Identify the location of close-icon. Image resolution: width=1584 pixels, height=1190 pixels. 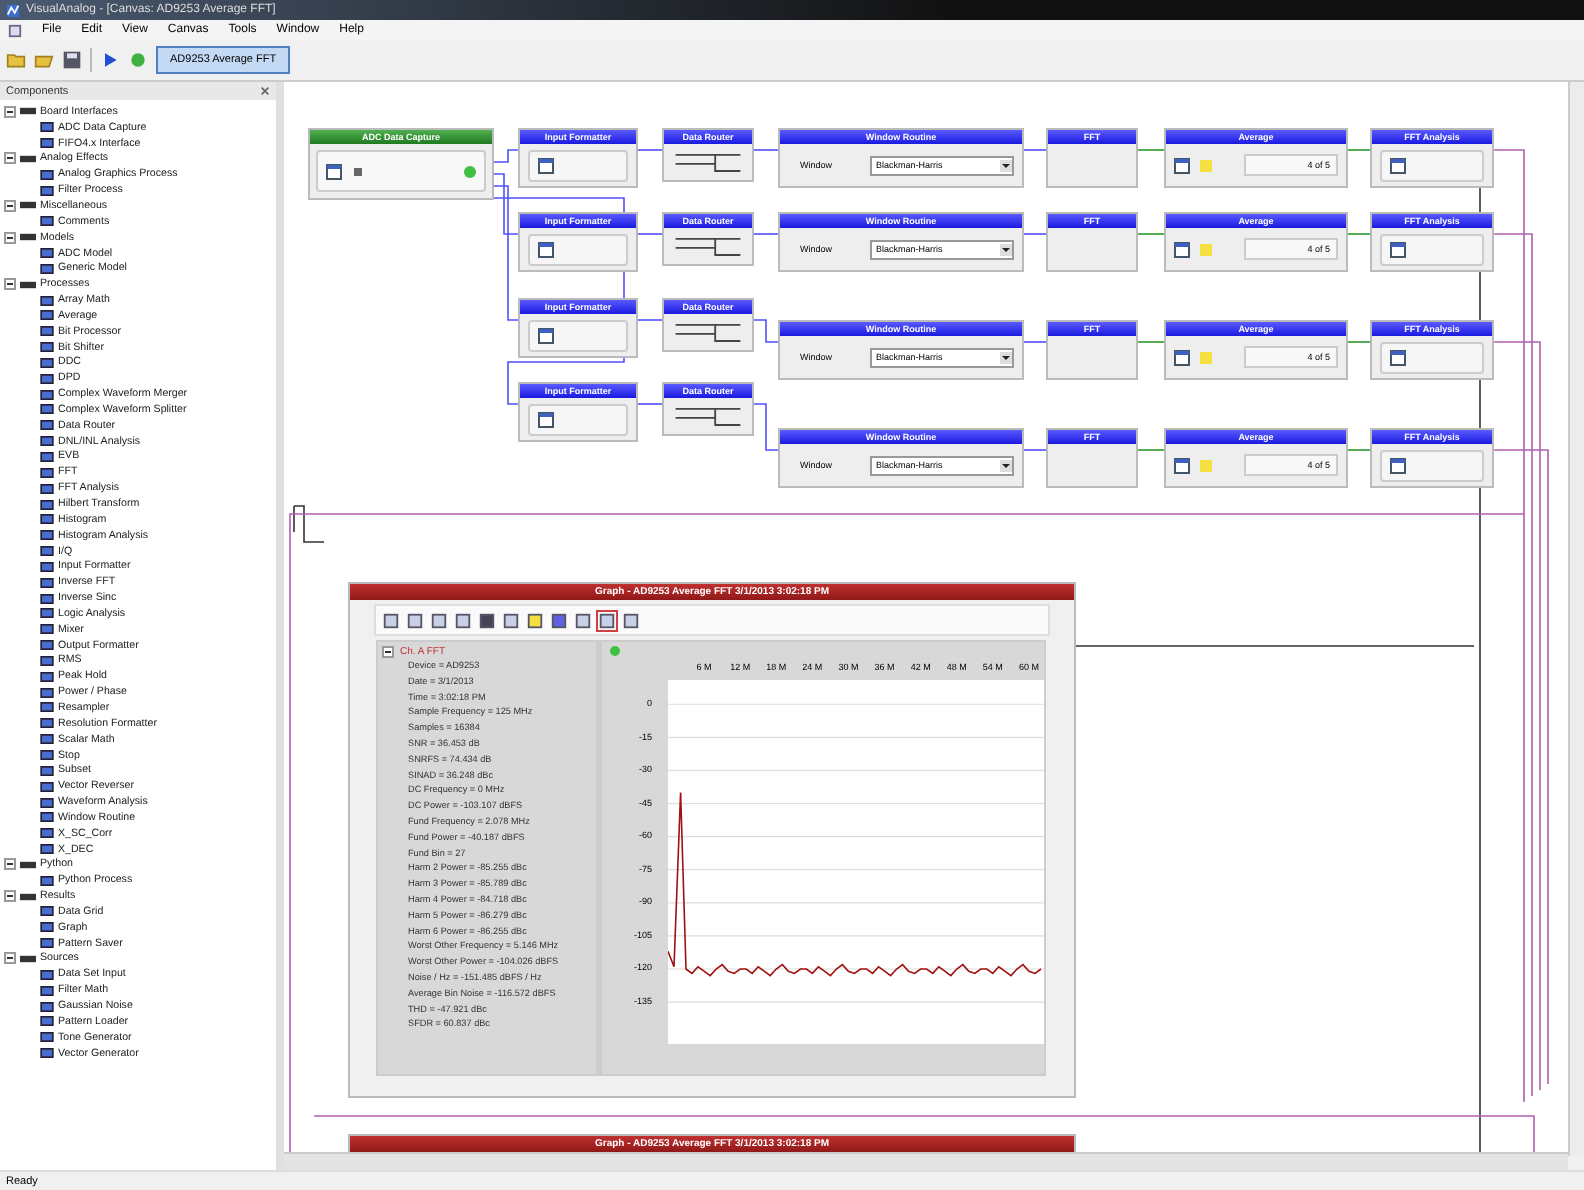
(265, 91).